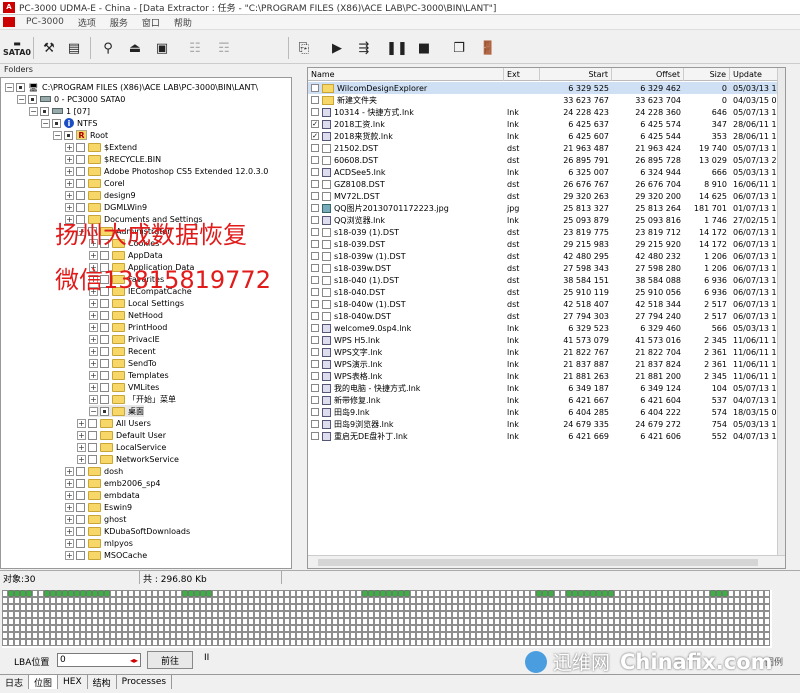 This screenshot has height=693, width=800. I want to click on tree-node: + PrivacIE, so click(124, 339).